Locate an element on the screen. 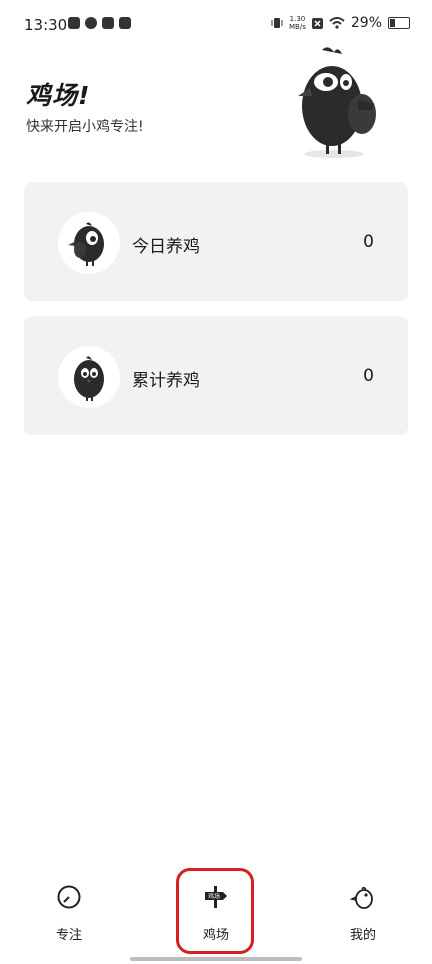 The image size is (432, 964). tab-focus-label: 专注 is located at coordinates (68, 935).